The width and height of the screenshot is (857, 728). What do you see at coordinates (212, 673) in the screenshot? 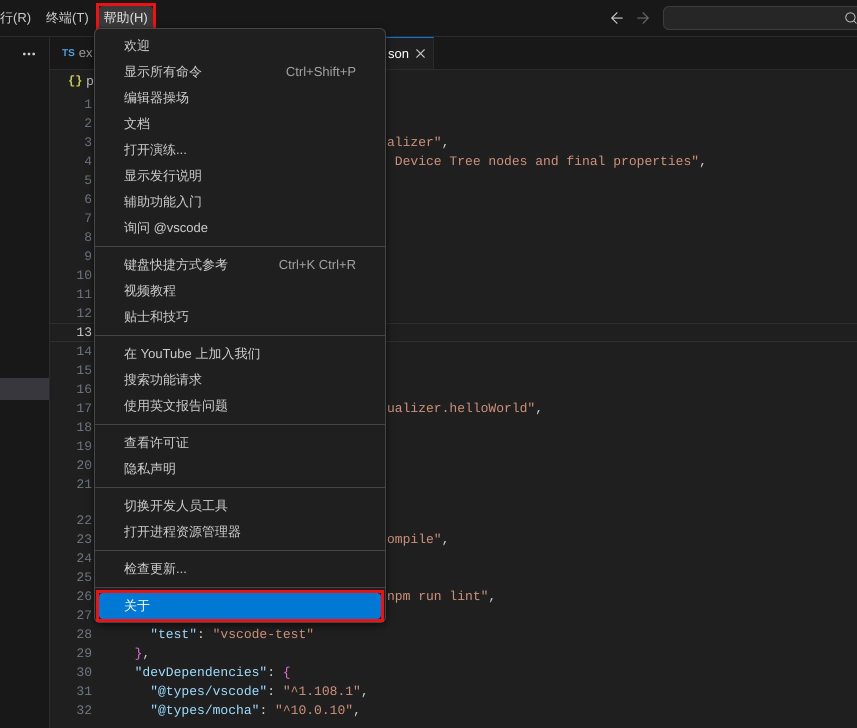
I see `code-line: "devDependencies": {` at bounding box center [212, 673].